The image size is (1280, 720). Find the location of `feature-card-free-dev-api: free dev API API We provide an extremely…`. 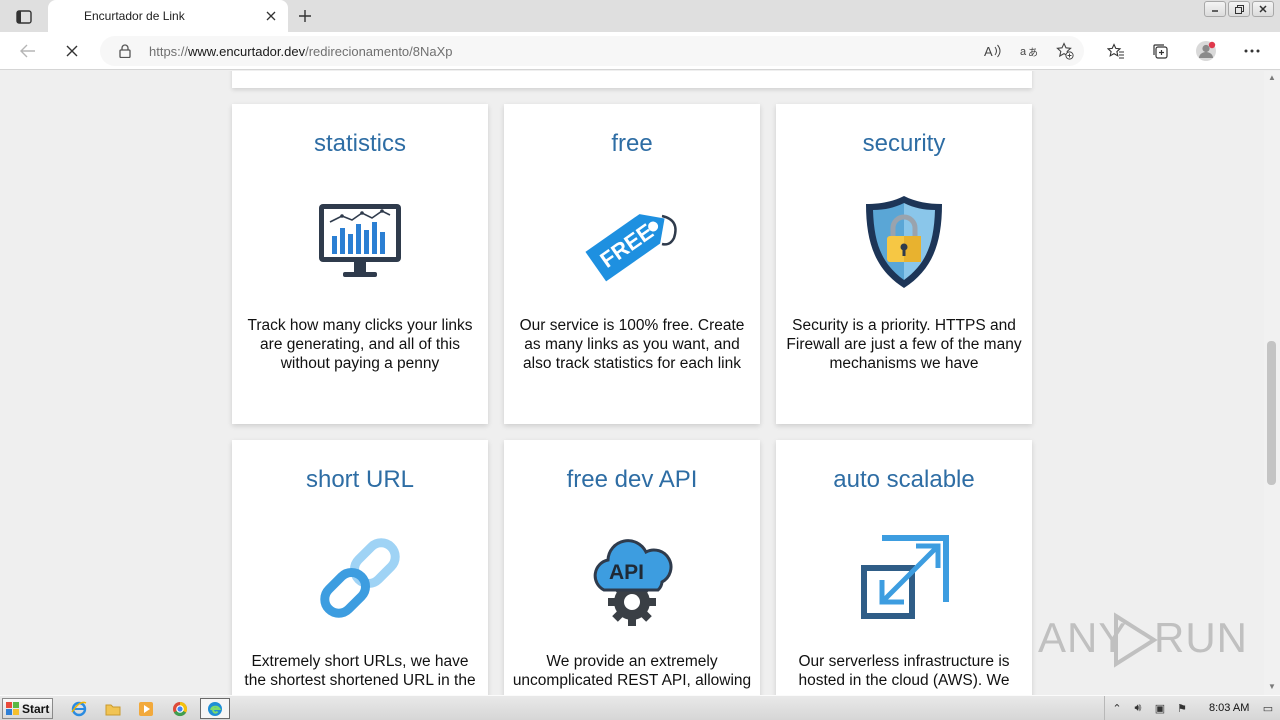

feature-card-free-dev-api: free dev API API We provide an extremely… is located at coordinates (632, 567).